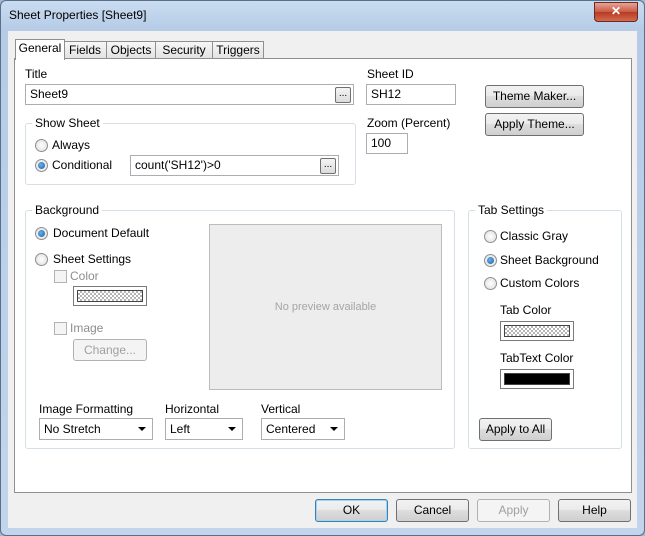  What do you see at coordinates (40, 49) in the screenshot?
I see `tab-general: General` at bounding box center [40, 49].